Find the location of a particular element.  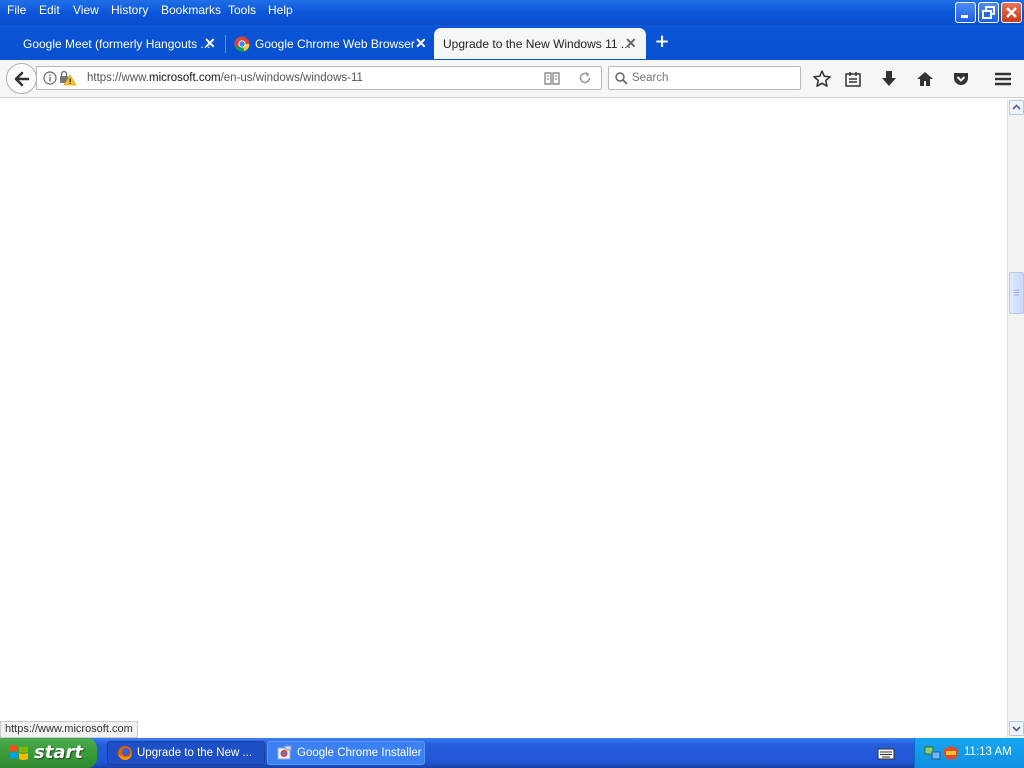

chevron-up-icon is located at coordinates (1016, 107).